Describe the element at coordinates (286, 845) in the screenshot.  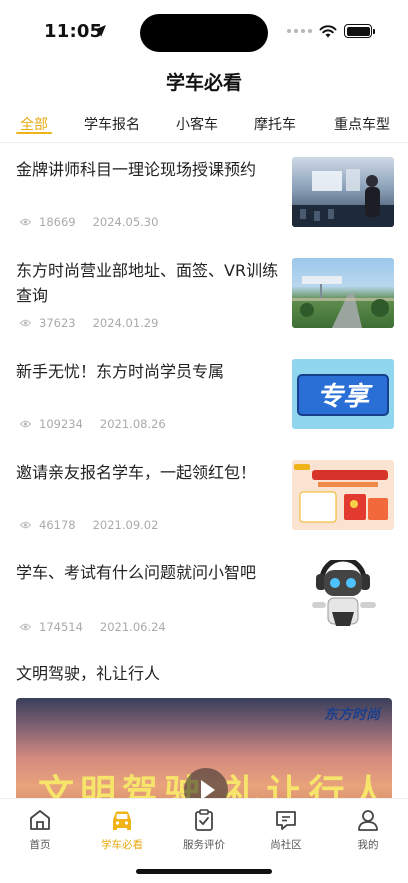
I see `nav-label: 尚社区` at that location.